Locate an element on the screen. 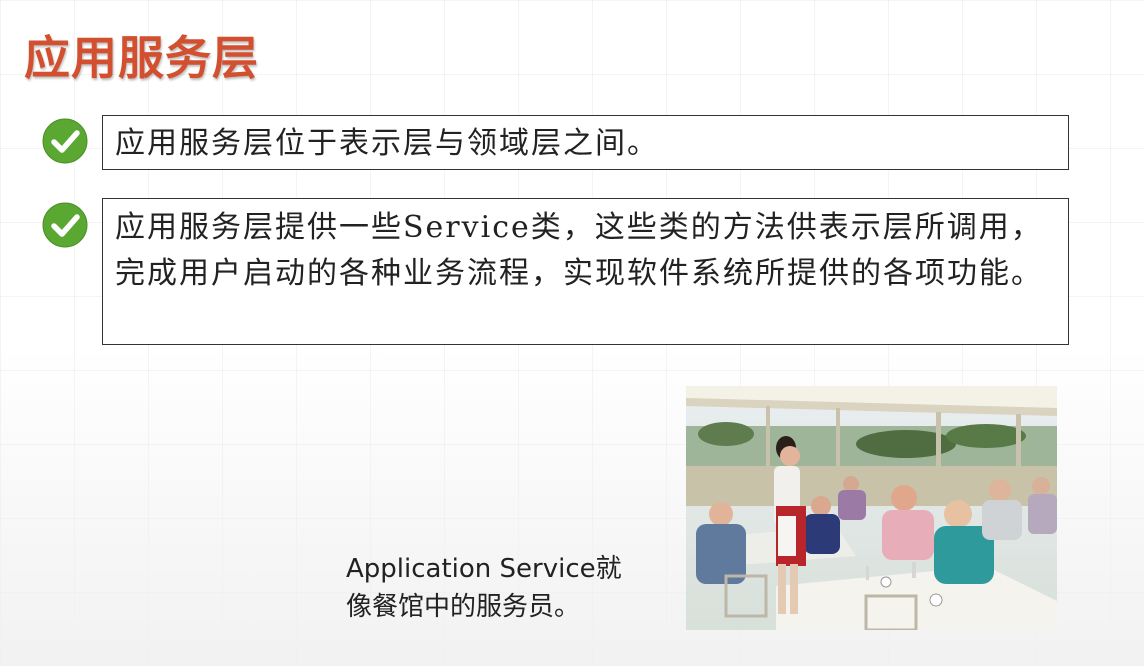 The height and width of the screenshot is (666, 1144). bullet-box-1: 应用服务层位于表示层与领域层之间。 is located at coordinates (585, 142).